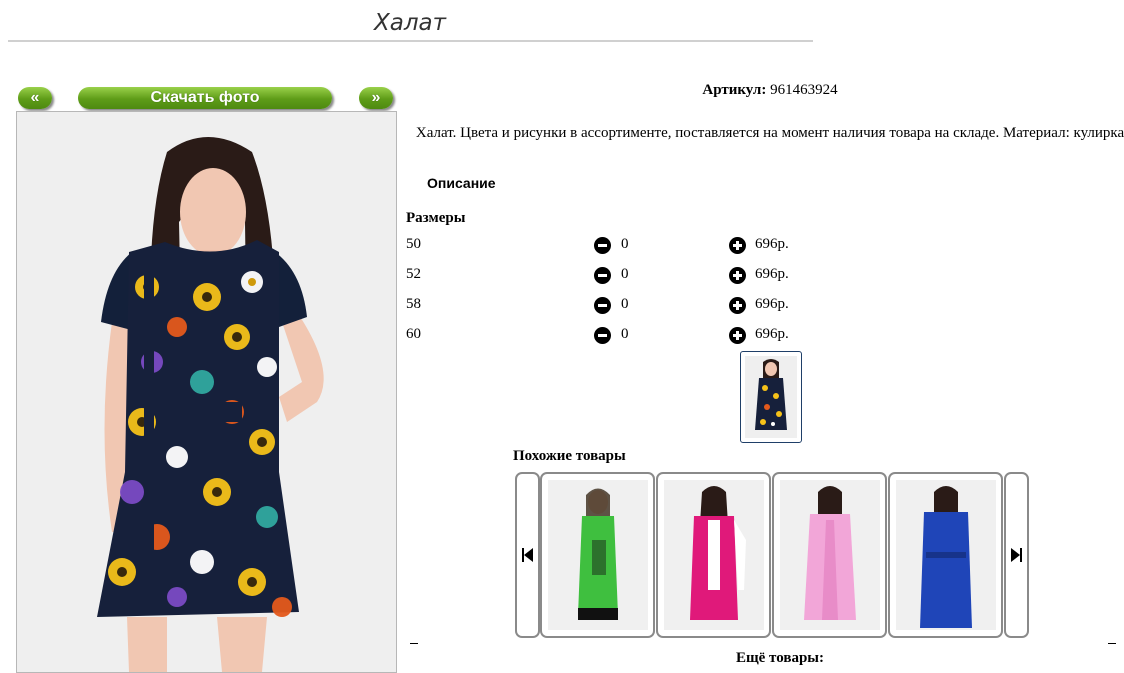  Describe the element at coordinates (461, 183) in the screenshot. I see `description-tab: Описание` at that location.